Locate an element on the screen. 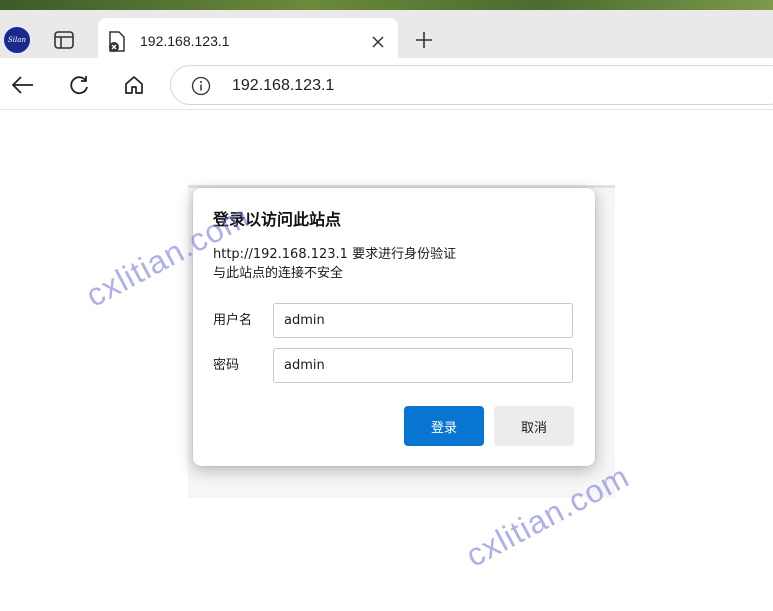  refresh-icon is located at coordinates (79, 85).